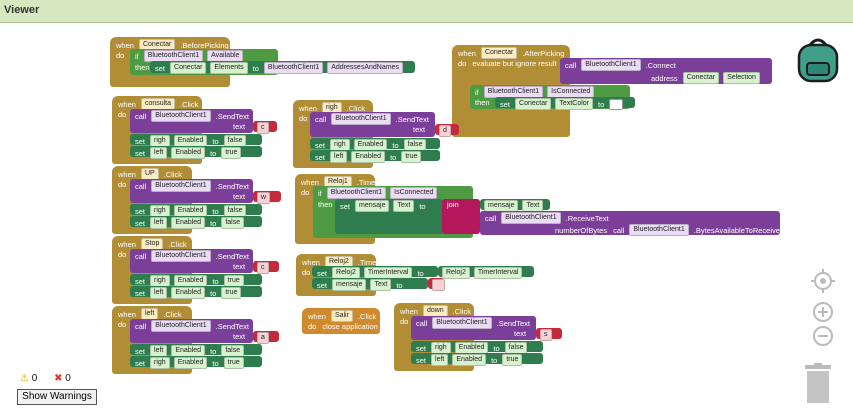 This screenshot has width=853, height=413. Describe the element at coordinates (160, 363) in the screenshot. I see `chip: righ` at that location.